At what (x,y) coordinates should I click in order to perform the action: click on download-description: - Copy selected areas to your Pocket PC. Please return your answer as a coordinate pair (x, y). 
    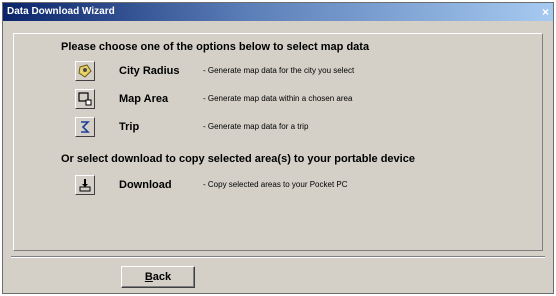
    Looking at the image, I should click on (275, 184).